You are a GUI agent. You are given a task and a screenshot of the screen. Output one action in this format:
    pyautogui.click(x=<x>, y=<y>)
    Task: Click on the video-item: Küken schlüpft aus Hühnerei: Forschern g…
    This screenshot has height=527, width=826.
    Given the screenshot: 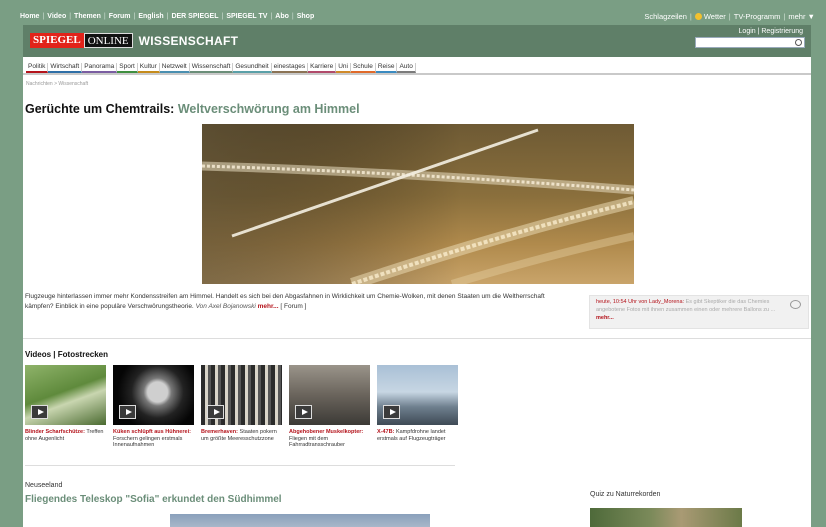 What is the action you would take?
    pyautogui.click(x=153, y=407)
    